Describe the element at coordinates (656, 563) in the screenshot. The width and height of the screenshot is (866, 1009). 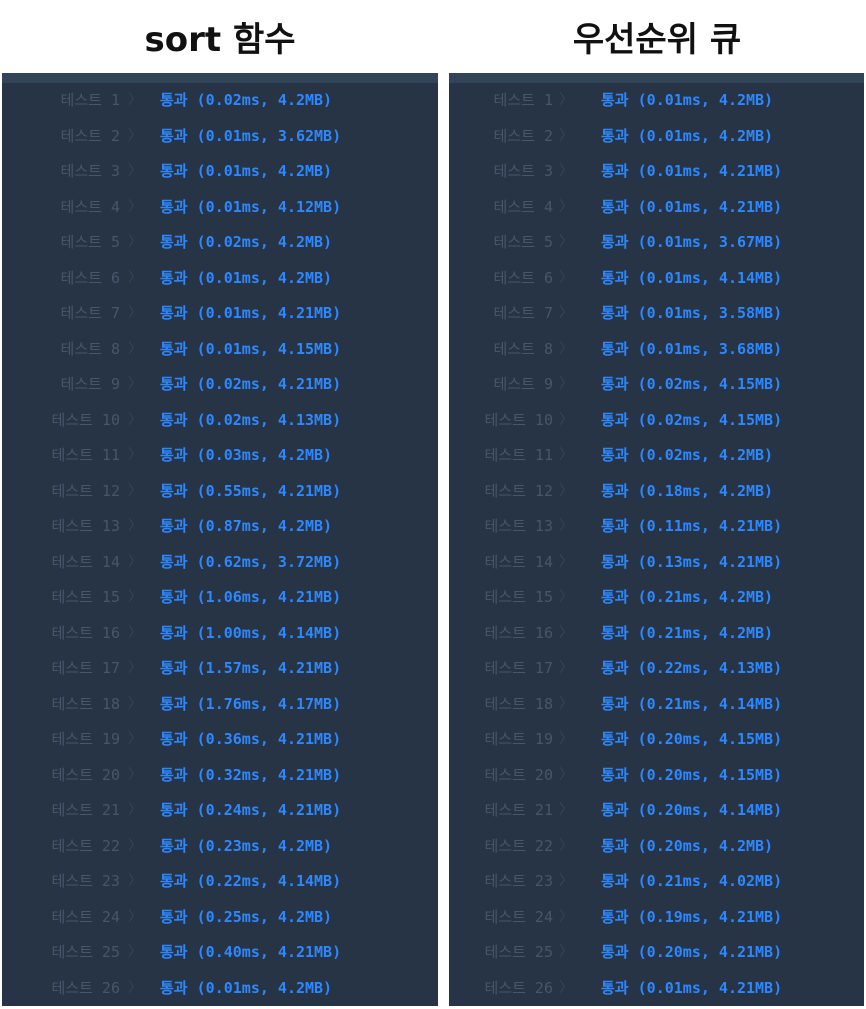
I see `test-result-row: 테스트 14 〉 통과 (0.13ms, 4.21MB)` at that location.